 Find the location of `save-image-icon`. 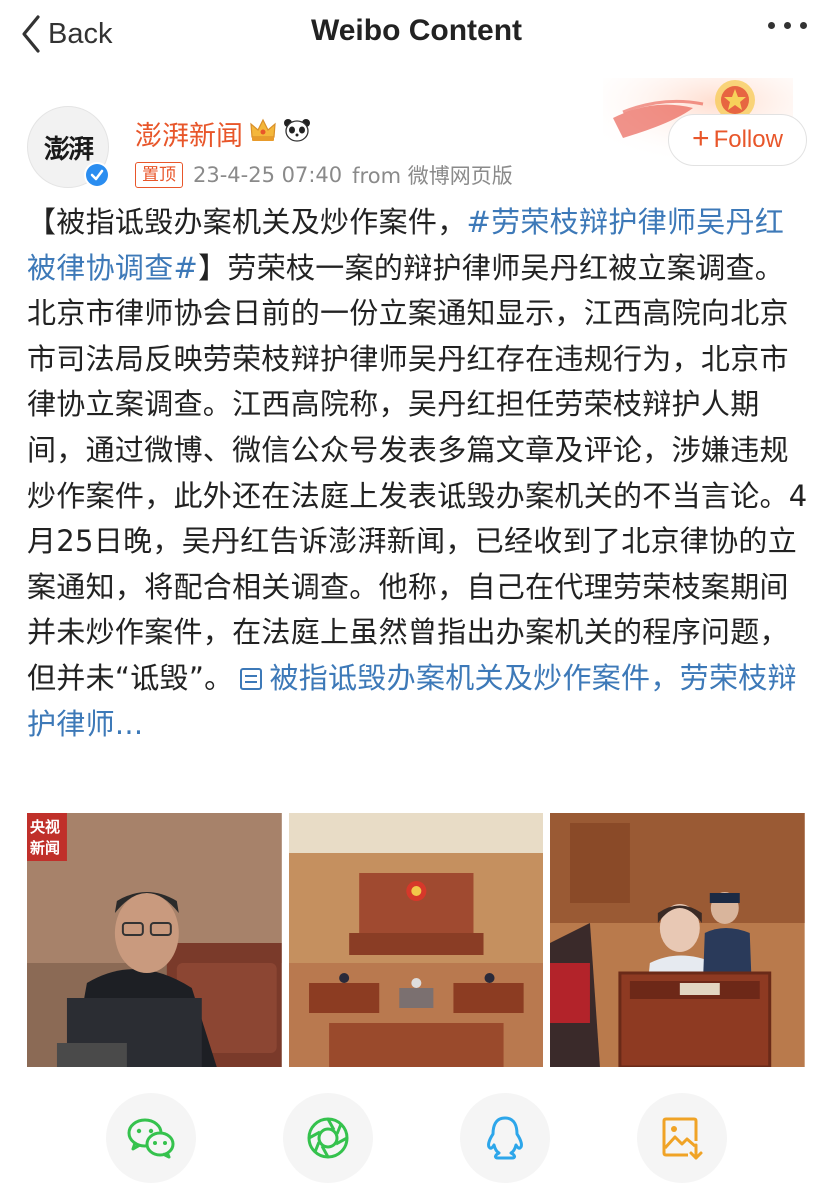

save-image-icon is located at coordinates (682, 1138).